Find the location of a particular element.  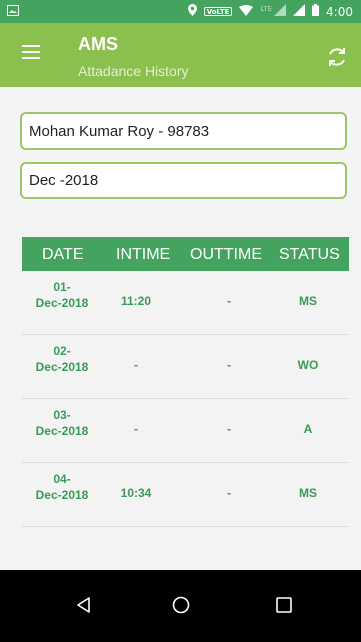

row-date: 02- Dec-2018 is located at coordinates (62, 359).